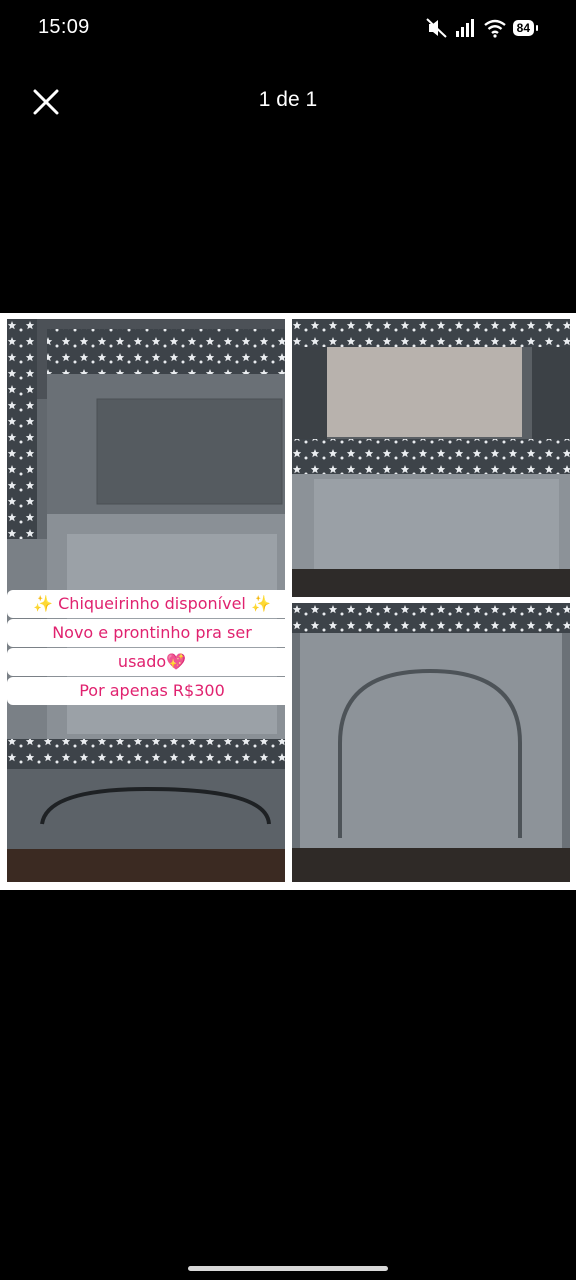 Image resolution: width=576 pixels, height=1280 pixels. I want to click on signal-icon, so click(466, 28).